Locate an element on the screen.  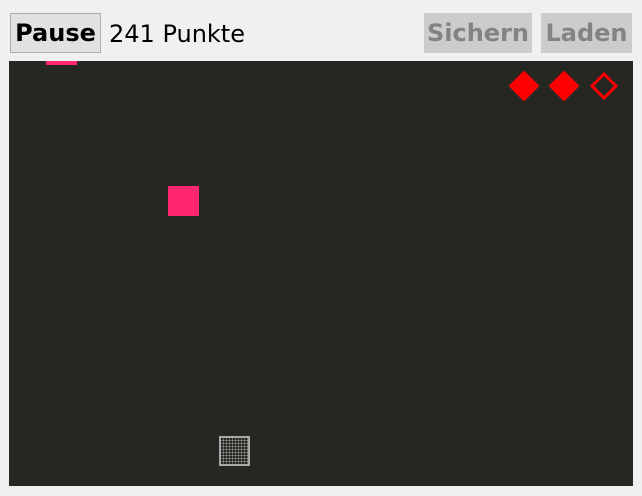
pause-button: Pause is located at coordinates (55, 33).